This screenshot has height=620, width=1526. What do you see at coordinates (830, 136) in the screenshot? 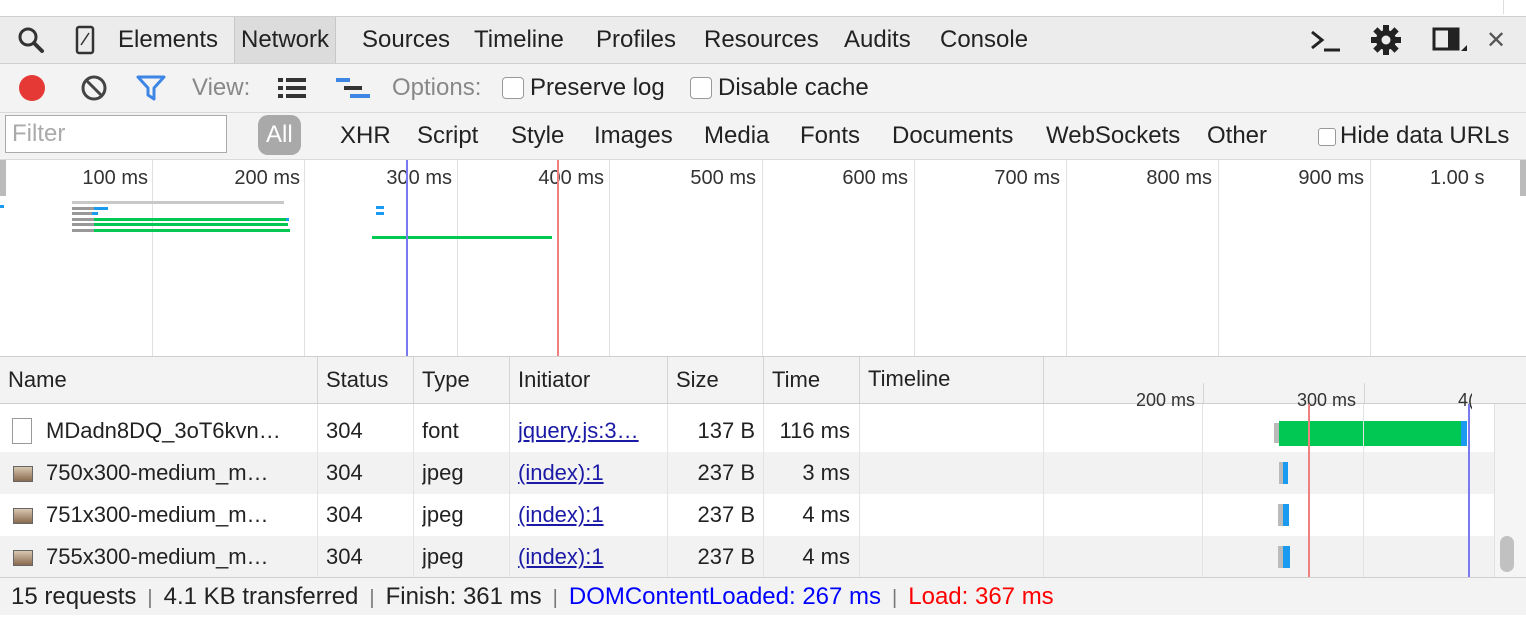
I see `filter-type-fonts: Fonts` at bounding box center [830, 136].